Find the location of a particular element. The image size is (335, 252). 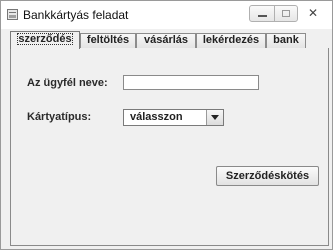

maximize-button is located at coordinates (286, 13).